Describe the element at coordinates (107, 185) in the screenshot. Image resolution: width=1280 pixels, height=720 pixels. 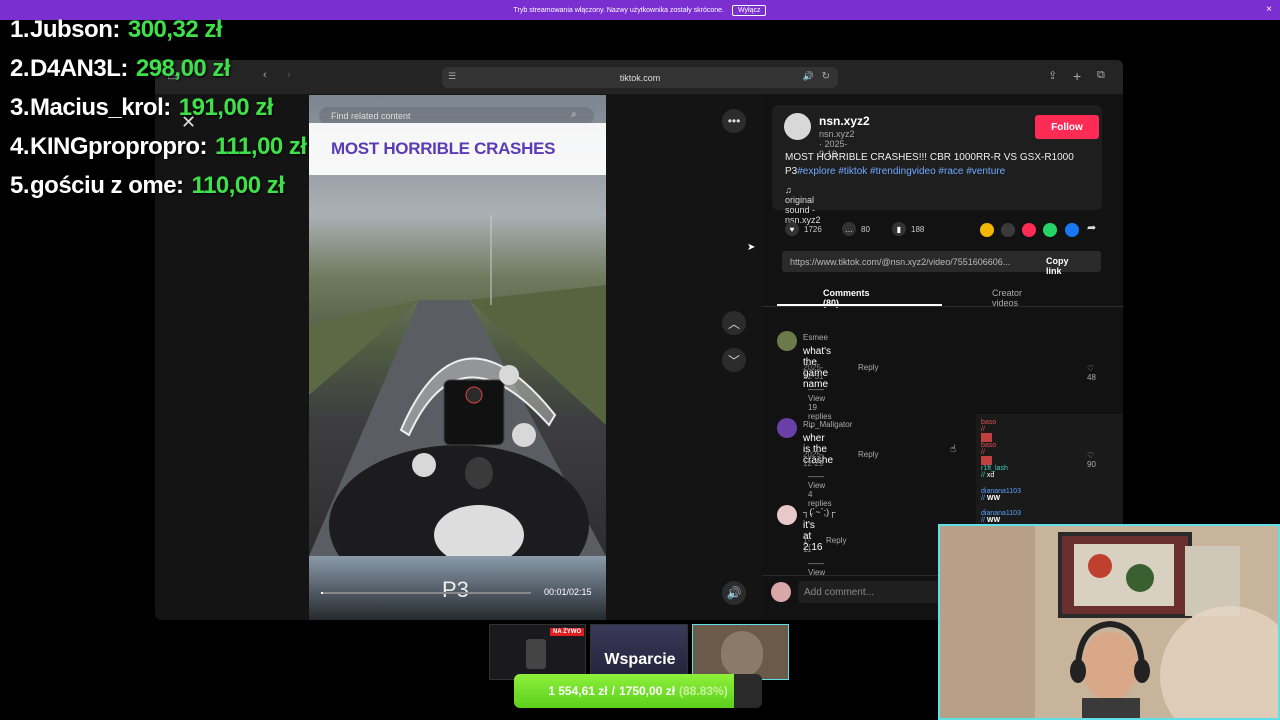
I see `donor-name: gościu z ome:` at that location.